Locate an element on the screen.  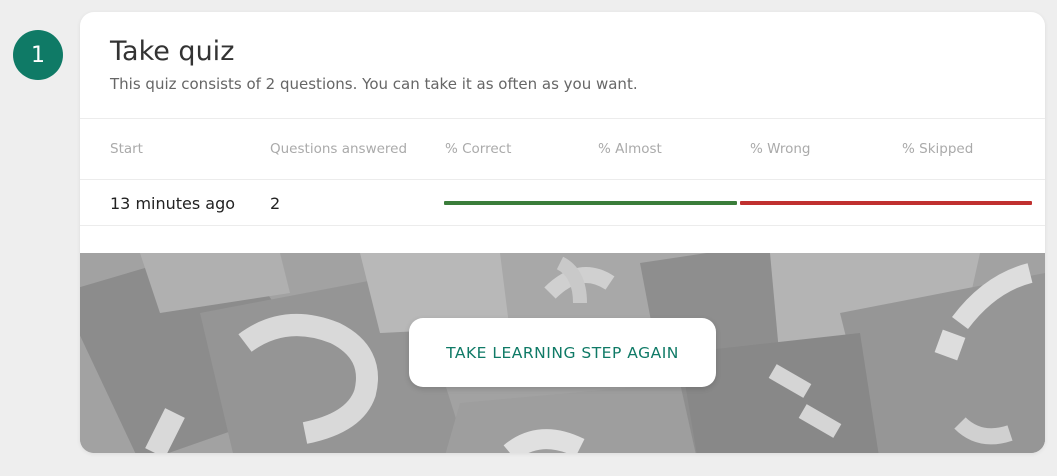
step-number: 1 is located at coordinates (38, 55).